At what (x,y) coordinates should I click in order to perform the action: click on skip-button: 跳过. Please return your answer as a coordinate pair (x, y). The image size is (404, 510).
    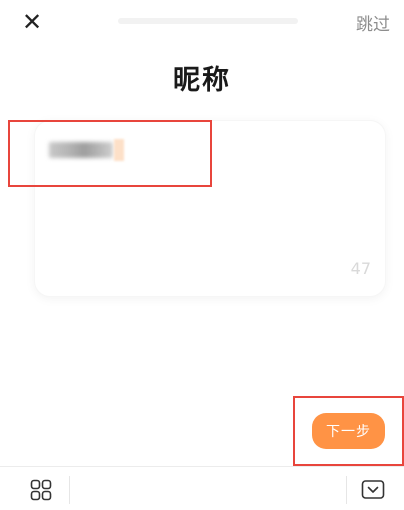
    Looking at the image, I should click on (373, 22).